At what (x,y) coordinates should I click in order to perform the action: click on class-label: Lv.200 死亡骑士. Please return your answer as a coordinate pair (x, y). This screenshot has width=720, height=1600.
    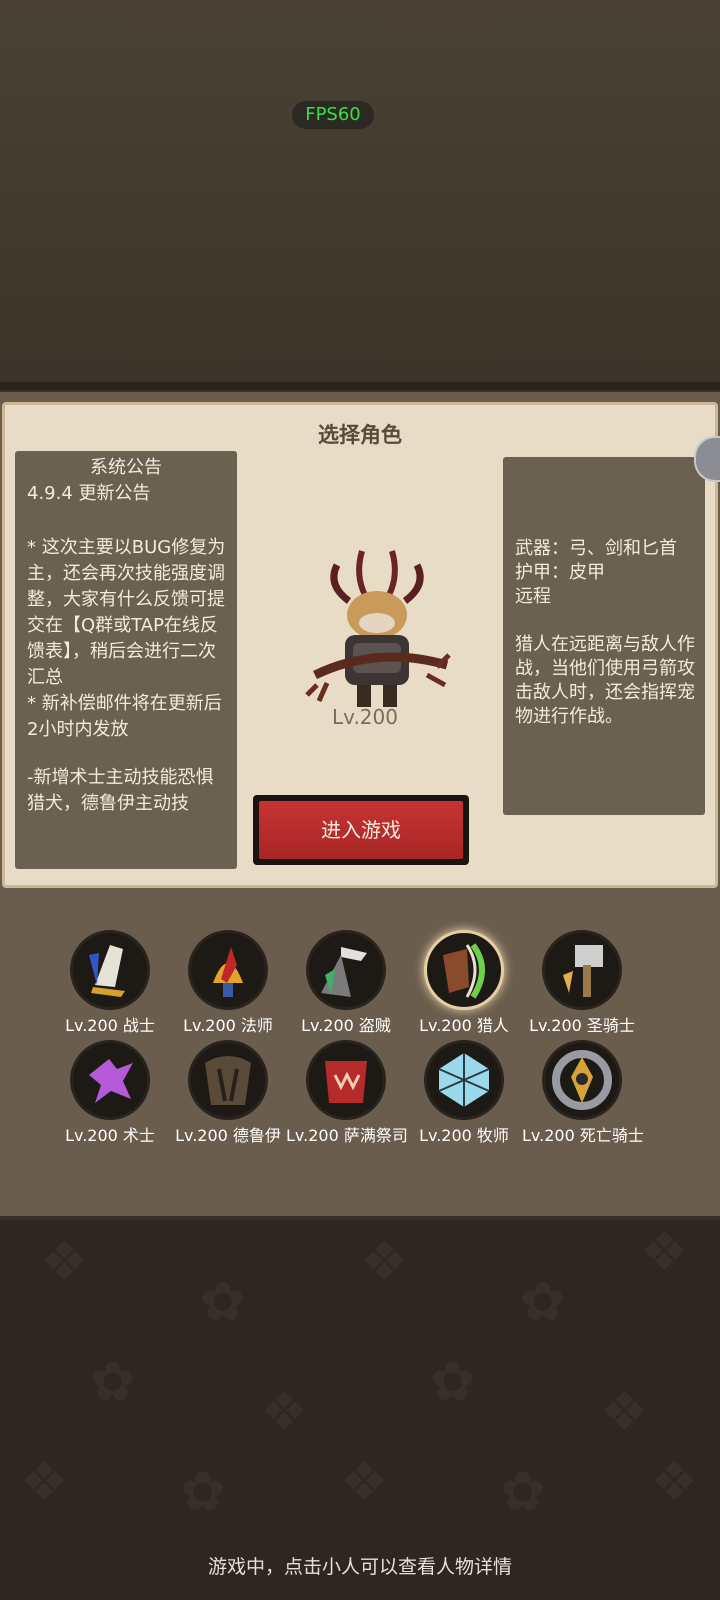
    Looking at the image, I should click on (583, 1135).